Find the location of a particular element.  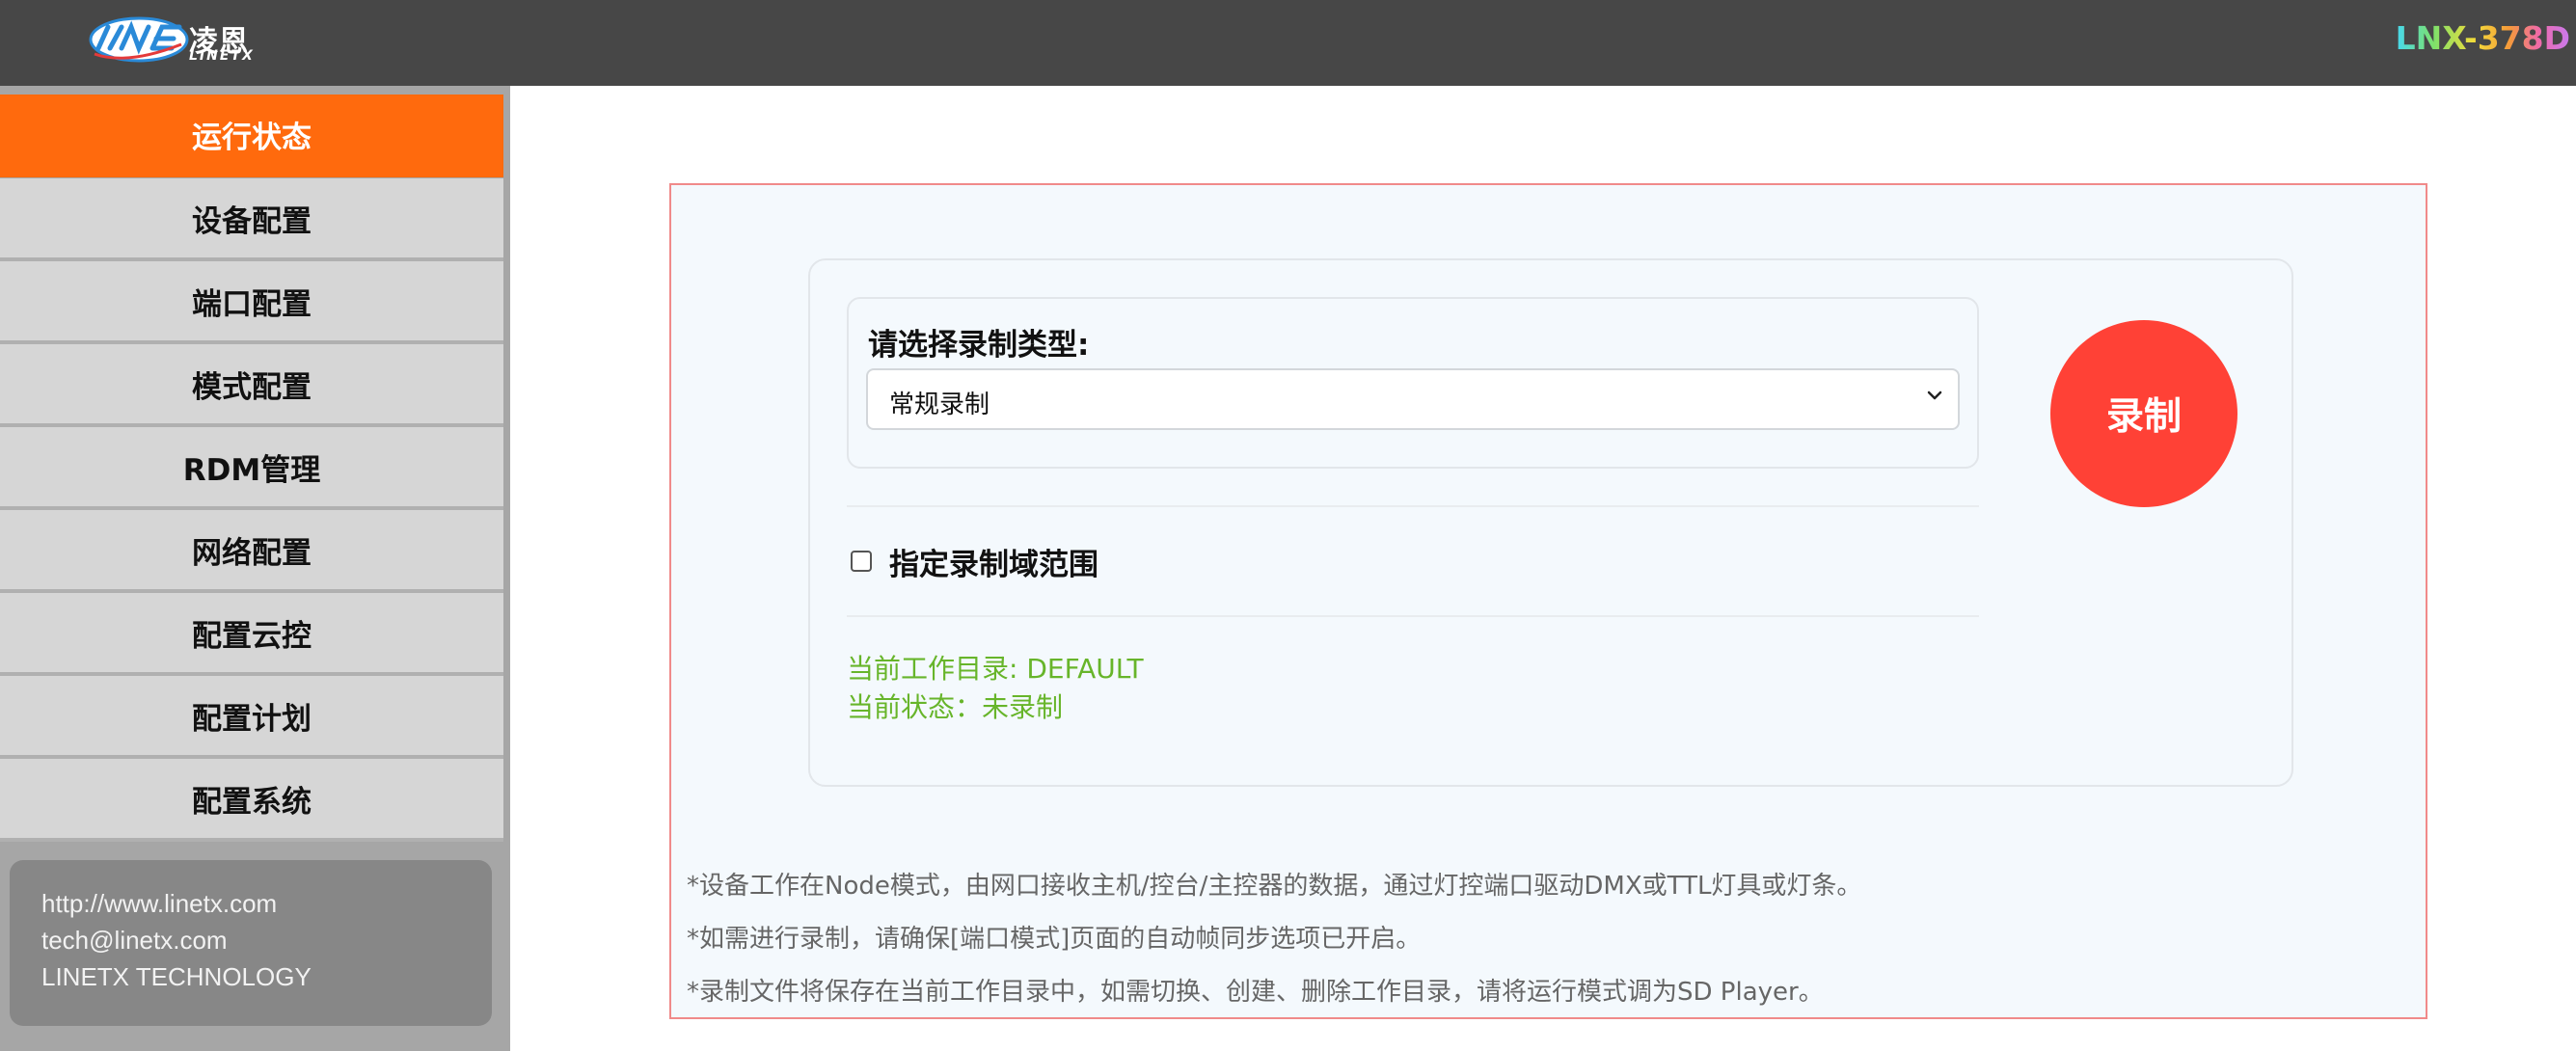

brand-logo: 凌恩 LINETX is located at coordinates (171, 40).